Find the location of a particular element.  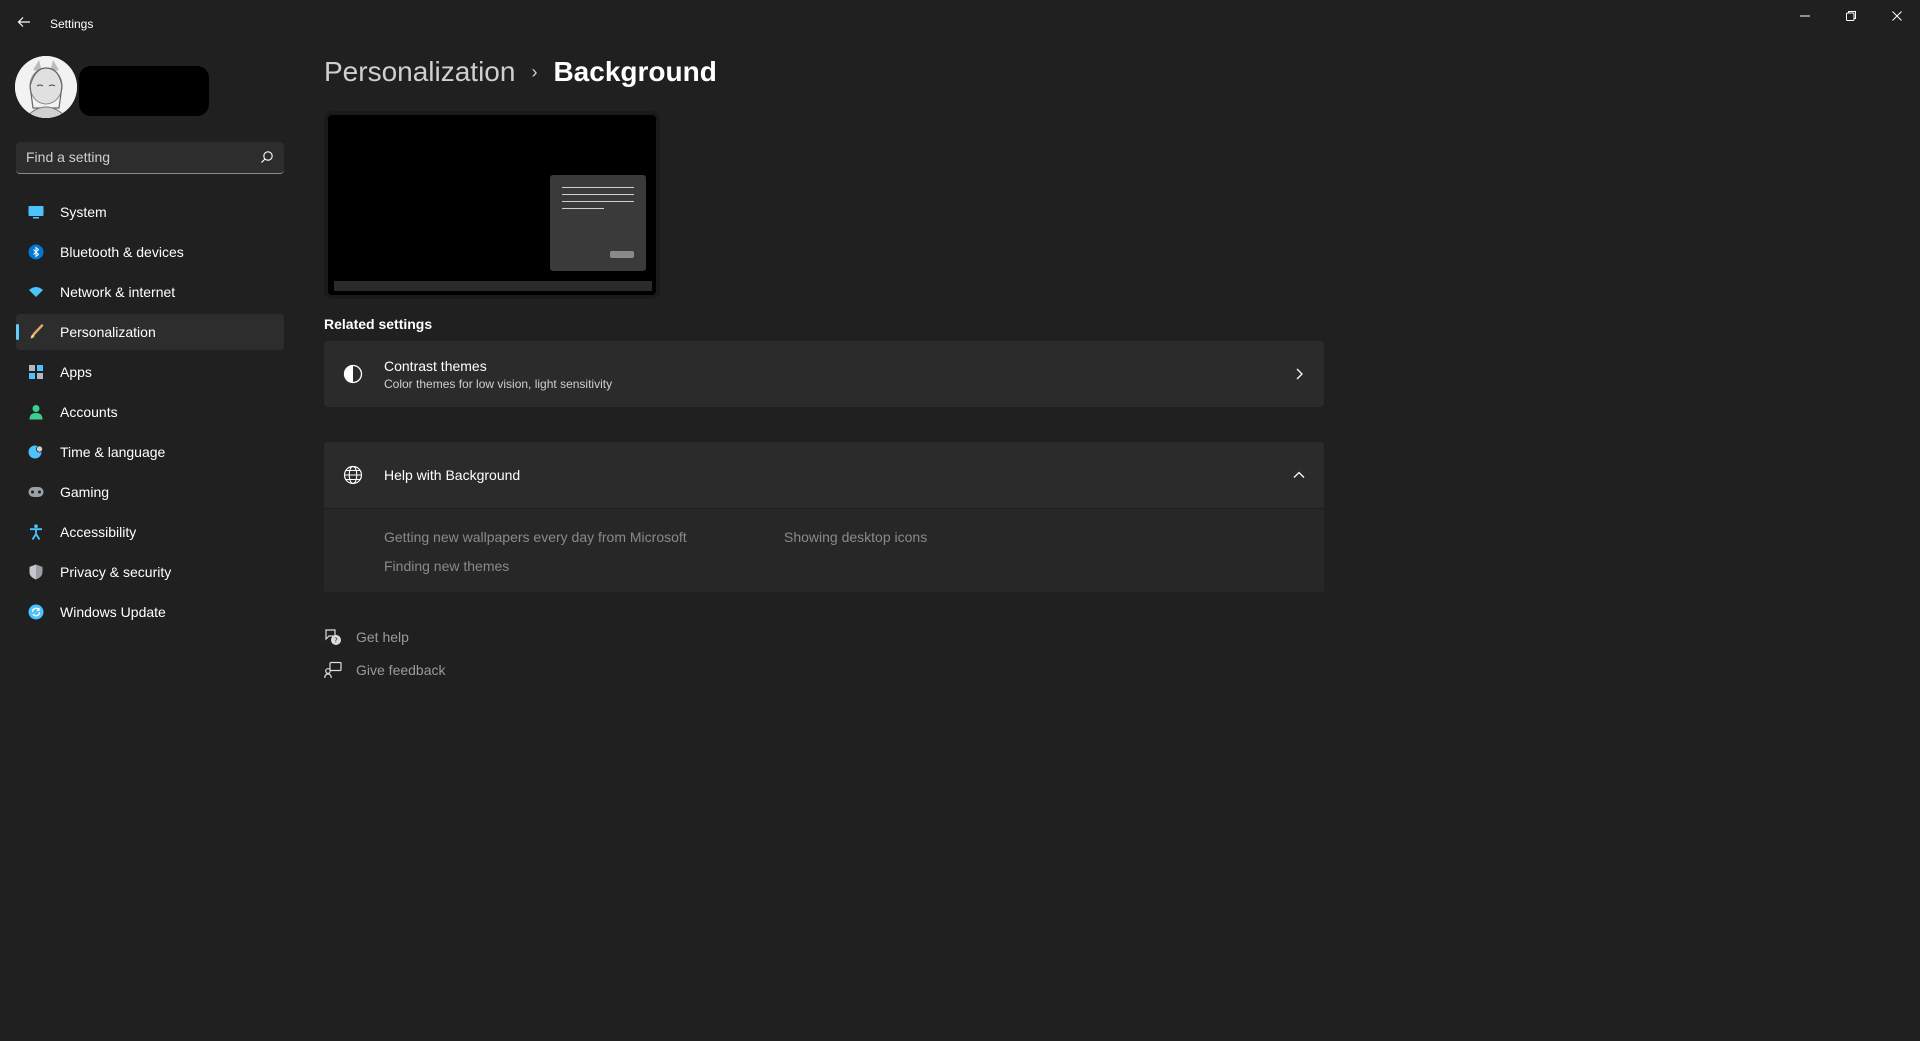

close-button is located at coordinates (1897, 16).